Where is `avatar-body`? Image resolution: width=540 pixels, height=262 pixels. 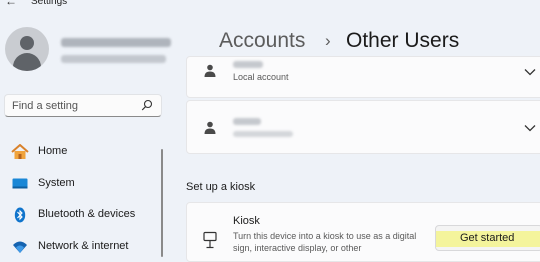
avatar-body is located at coordinates (27, 62).